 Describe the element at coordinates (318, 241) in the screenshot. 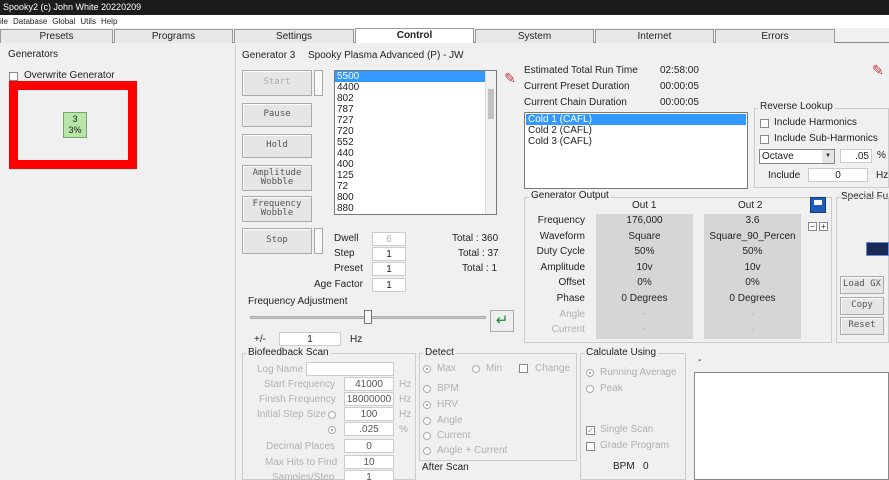

I see `stop-side-button` at that location.